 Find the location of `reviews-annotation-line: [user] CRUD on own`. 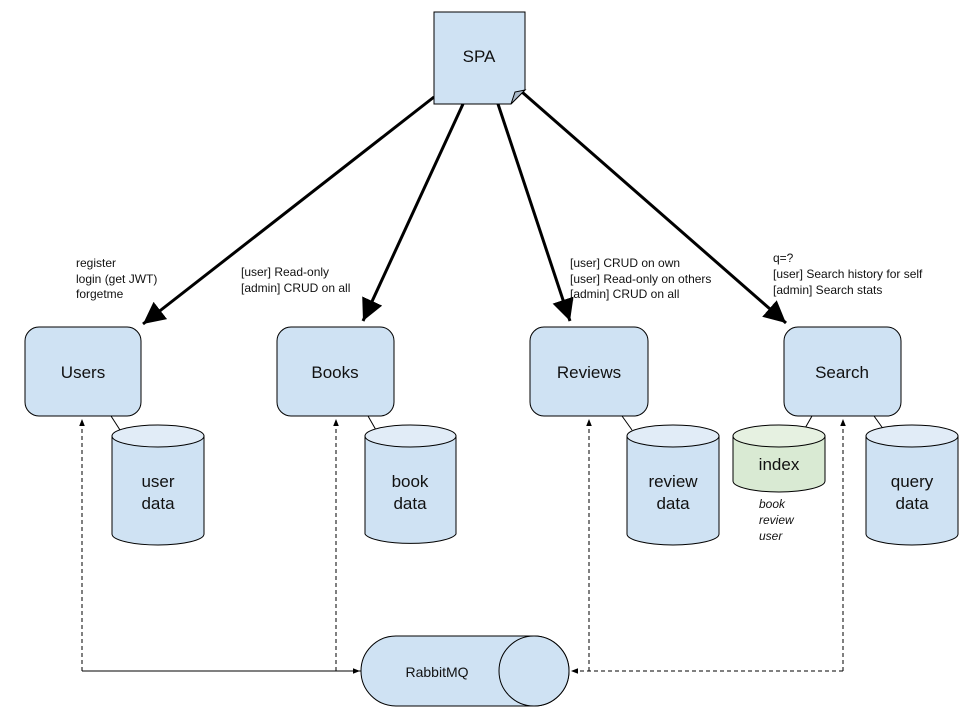

reviews-annotation-line: [user] CRUD on own is located at coordinates (625, 263).